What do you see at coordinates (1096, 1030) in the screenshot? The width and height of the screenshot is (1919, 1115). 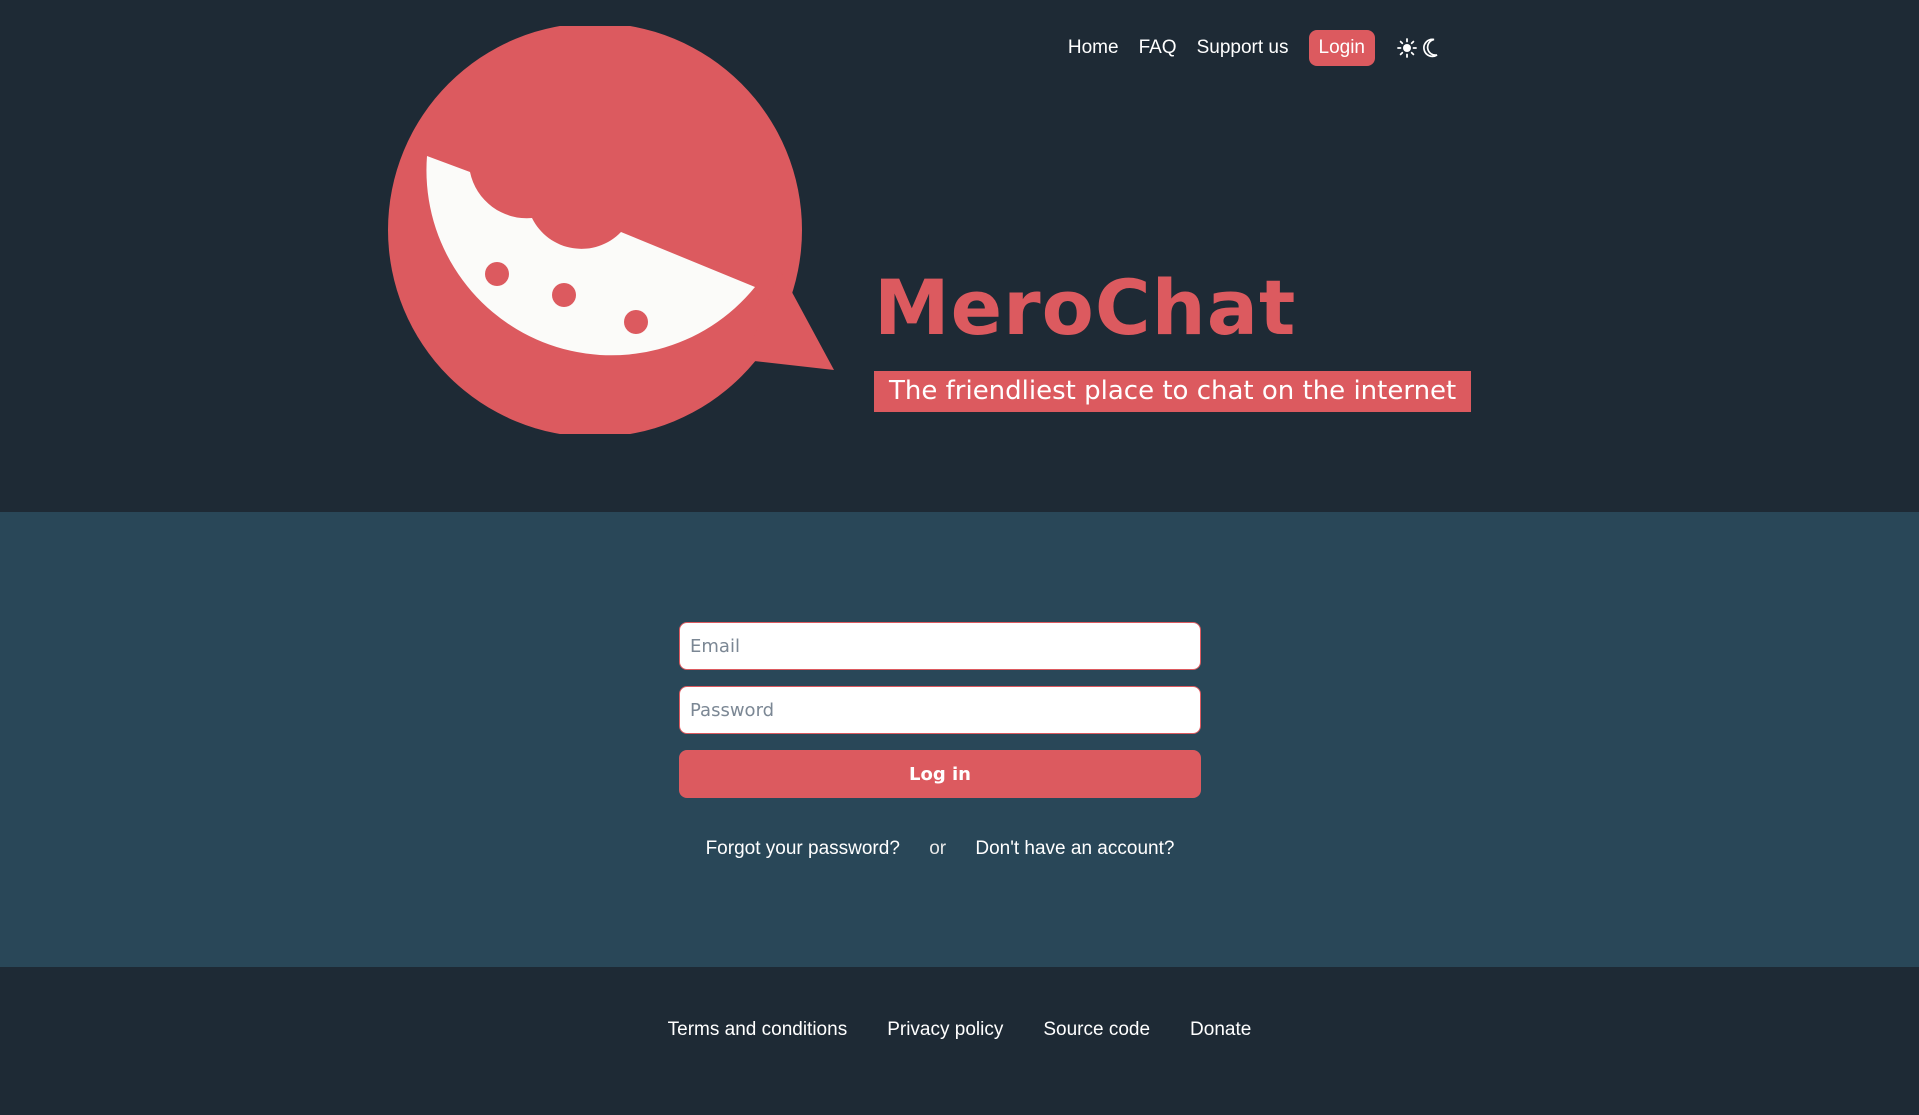 I see `footer-source-link: Source code` at bounding box center [1096, 1030].